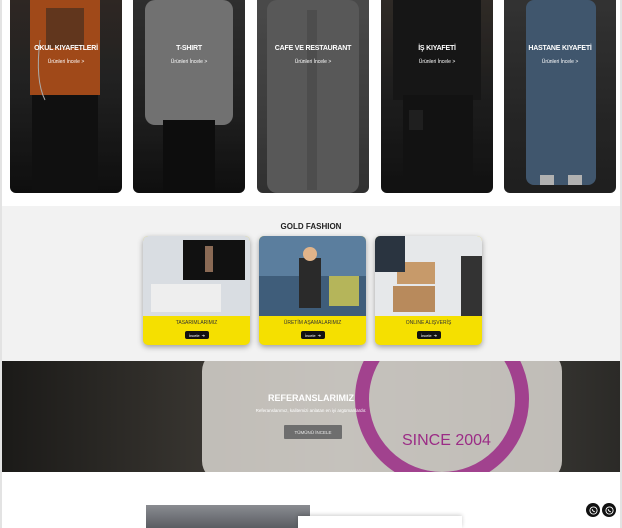 This screenshot has width=622, height=528. I want to click on card-label: TASARIMLARIMIZ, so click(196, 323).